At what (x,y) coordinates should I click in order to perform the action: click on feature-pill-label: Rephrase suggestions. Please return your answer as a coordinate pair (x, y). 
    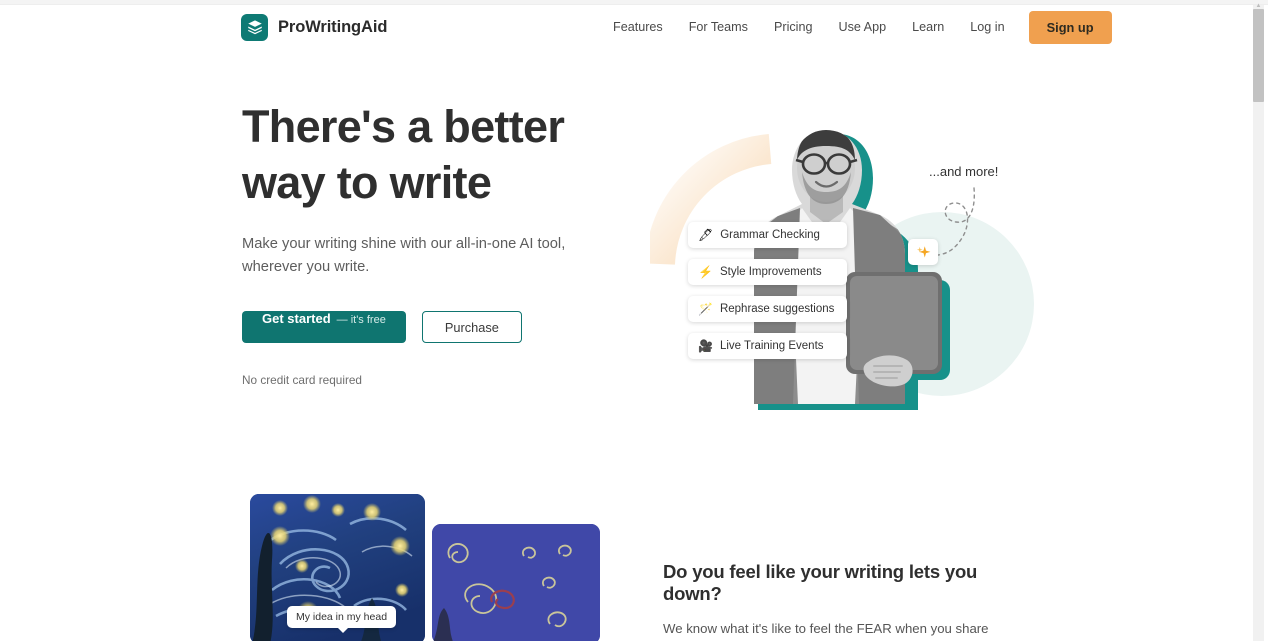
    Looking at the image, I should click on (777, 309).